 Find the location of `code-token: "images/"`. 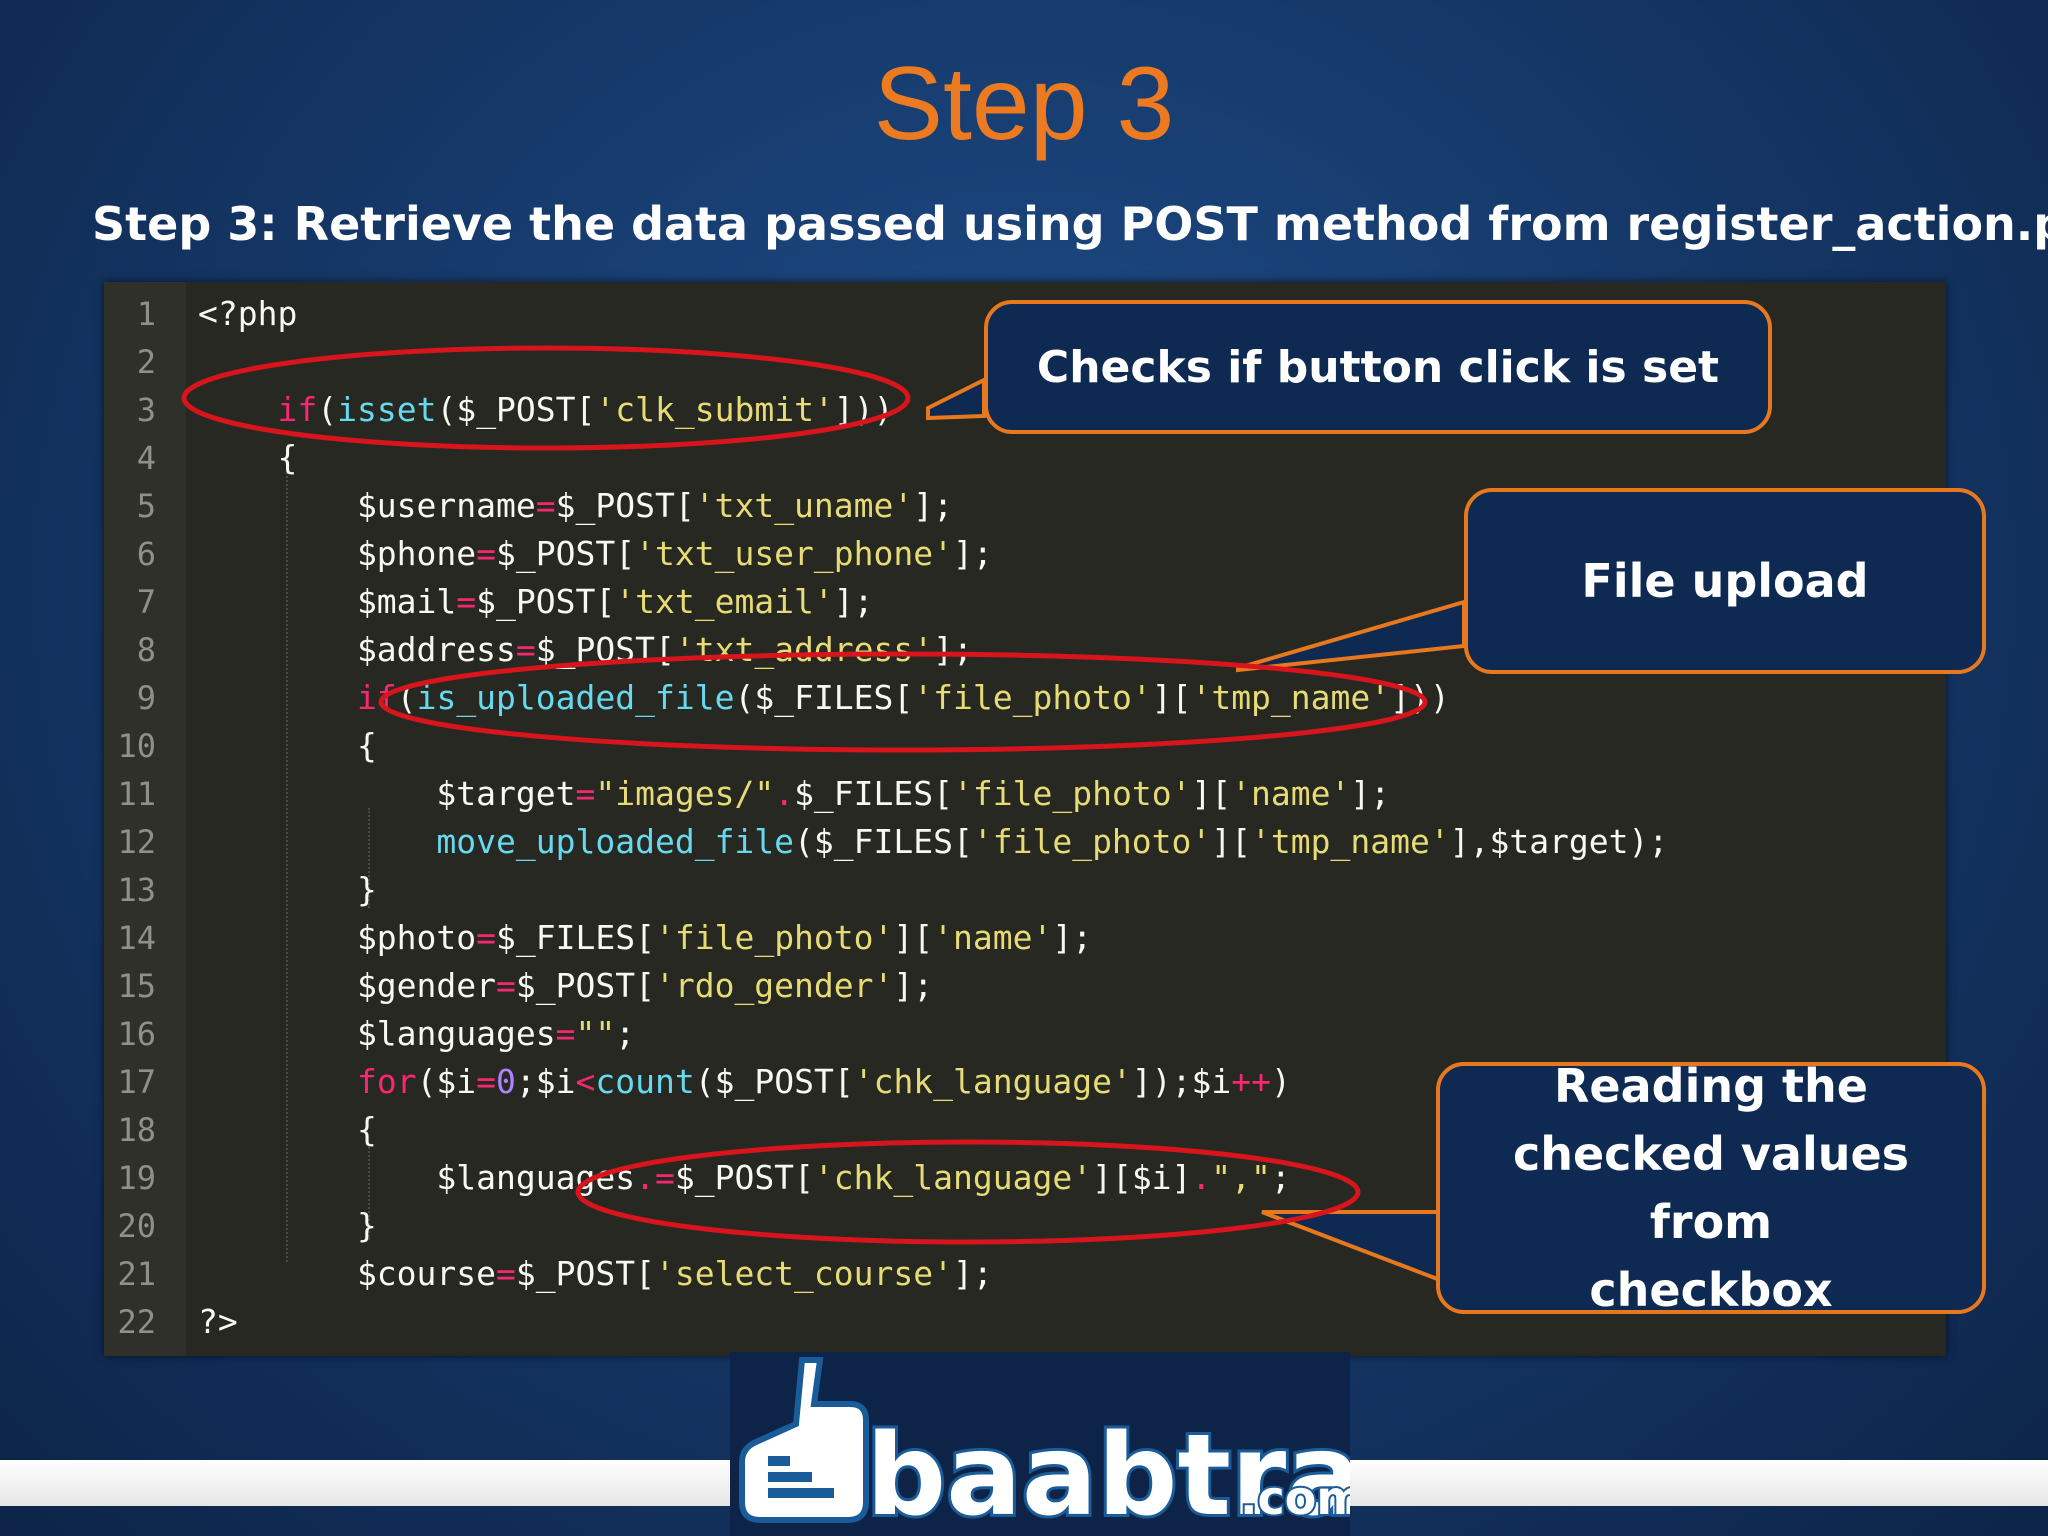

code-token: "images/" is located at coordinates (685, 793).